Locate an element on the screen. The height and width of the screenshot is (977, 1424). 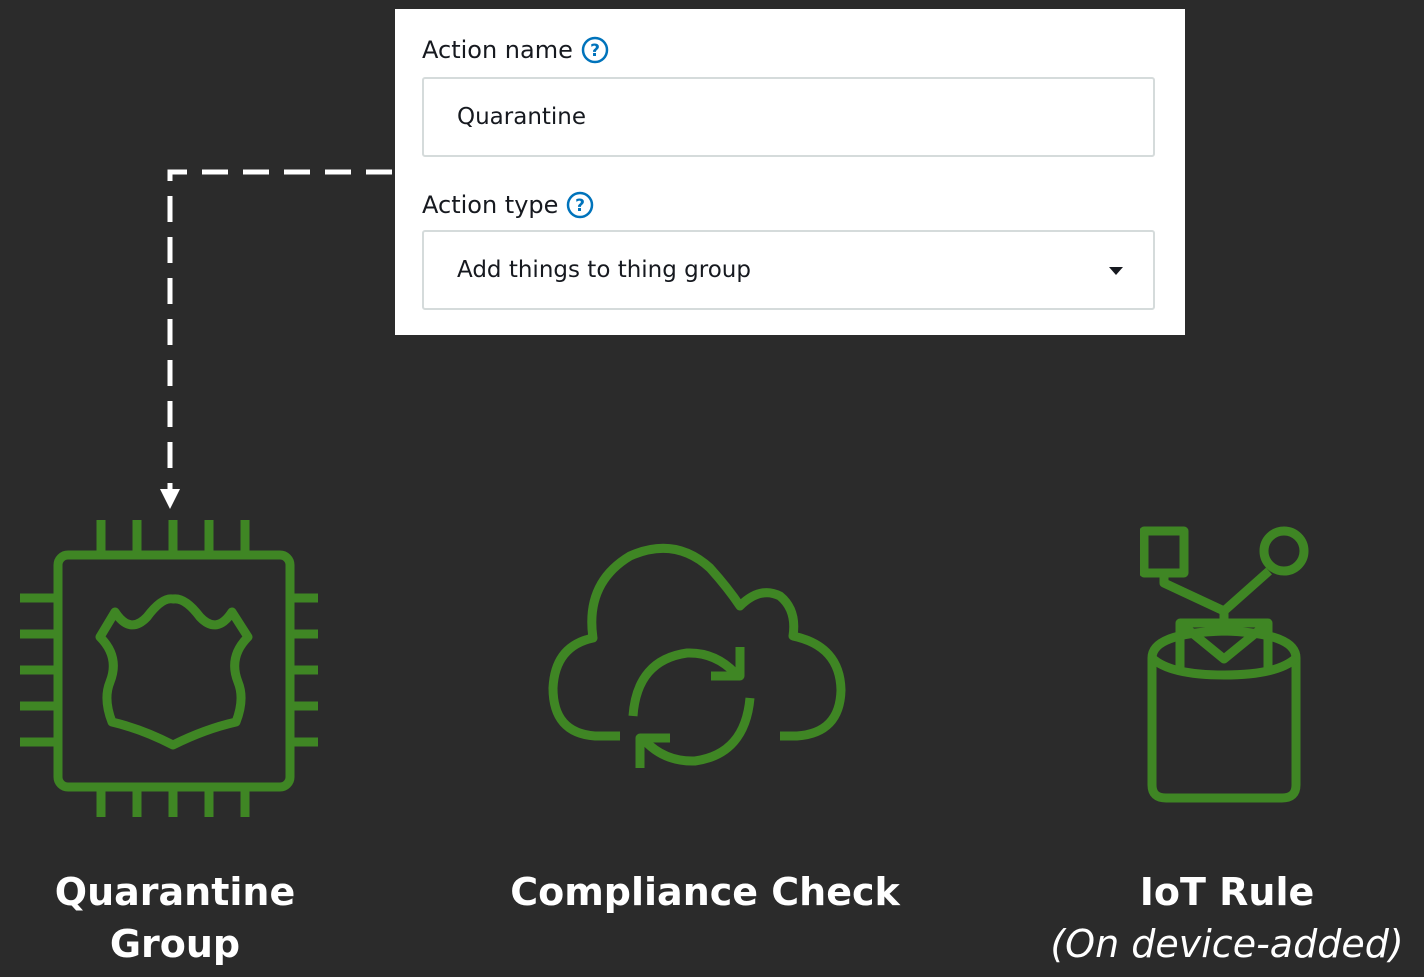
iot-rule-caption: IoT Rule (On device-added) is located at coordinates (1227, 918).